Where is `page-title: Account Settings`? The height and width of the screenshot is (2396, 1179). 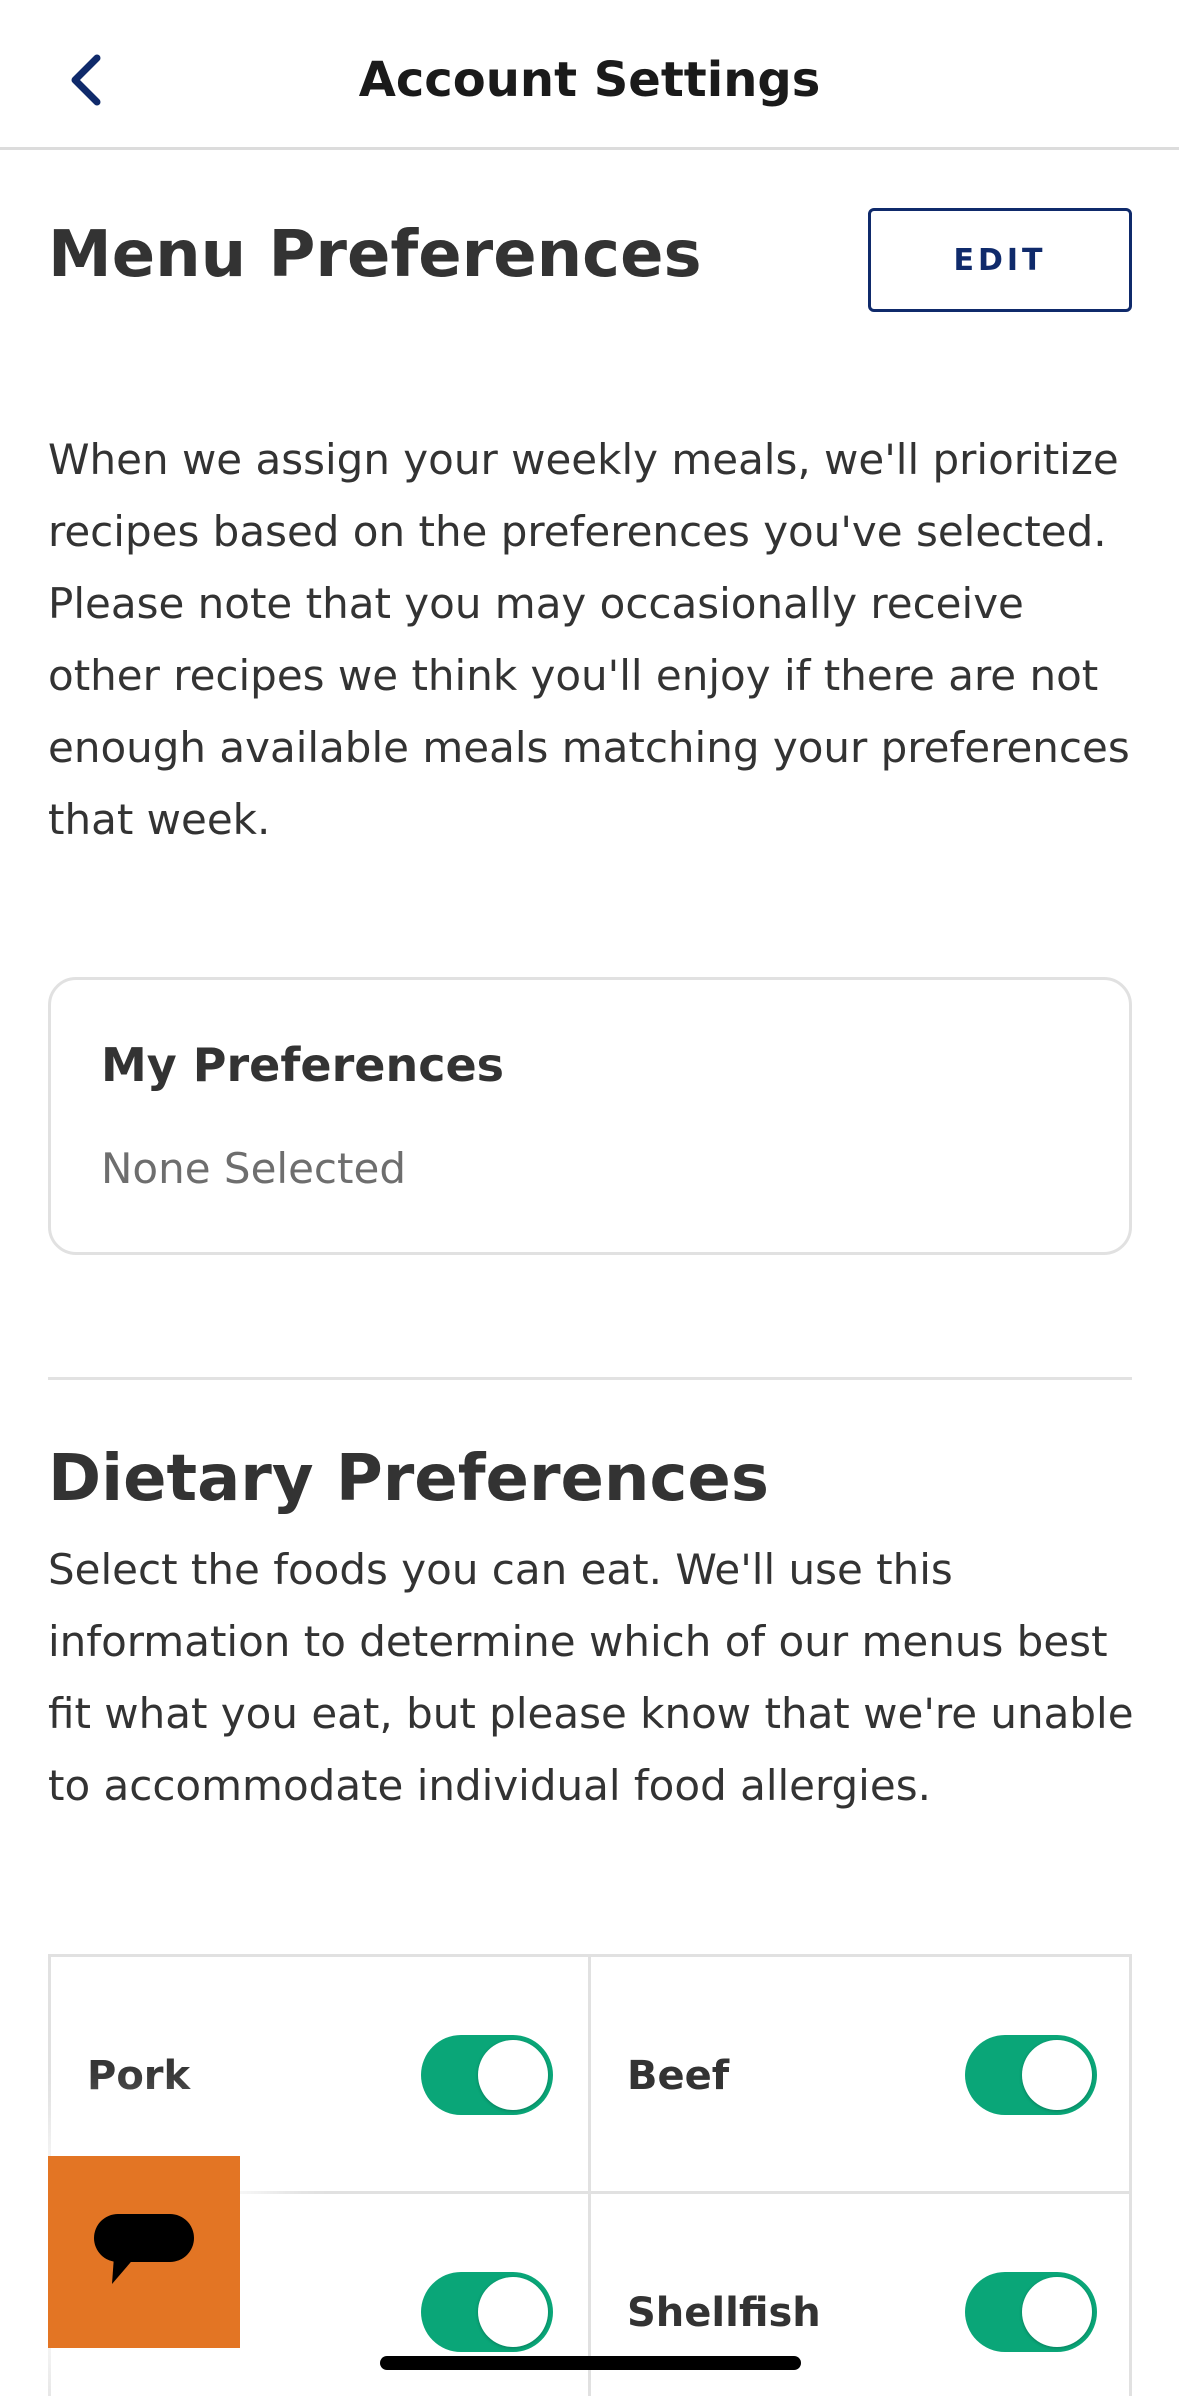 page-title: Account Settings is located at coordinates (589, 80).